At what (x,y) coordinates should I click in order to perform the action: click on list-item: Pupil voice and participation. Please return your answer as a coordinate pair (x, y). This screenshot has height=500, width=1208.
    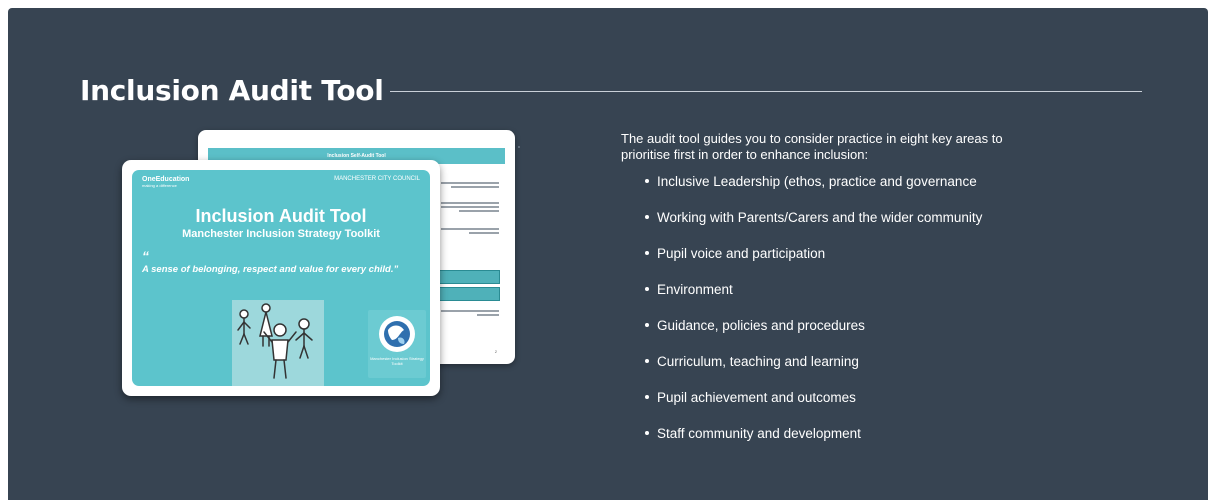
    Looking at the image, I should click on (813, 262).